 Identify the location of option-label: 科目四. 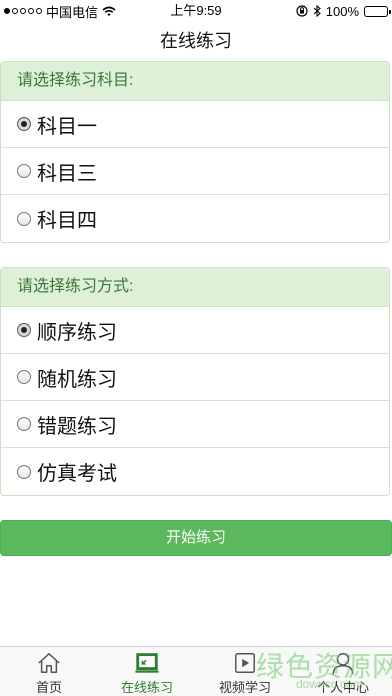
(67, 221).